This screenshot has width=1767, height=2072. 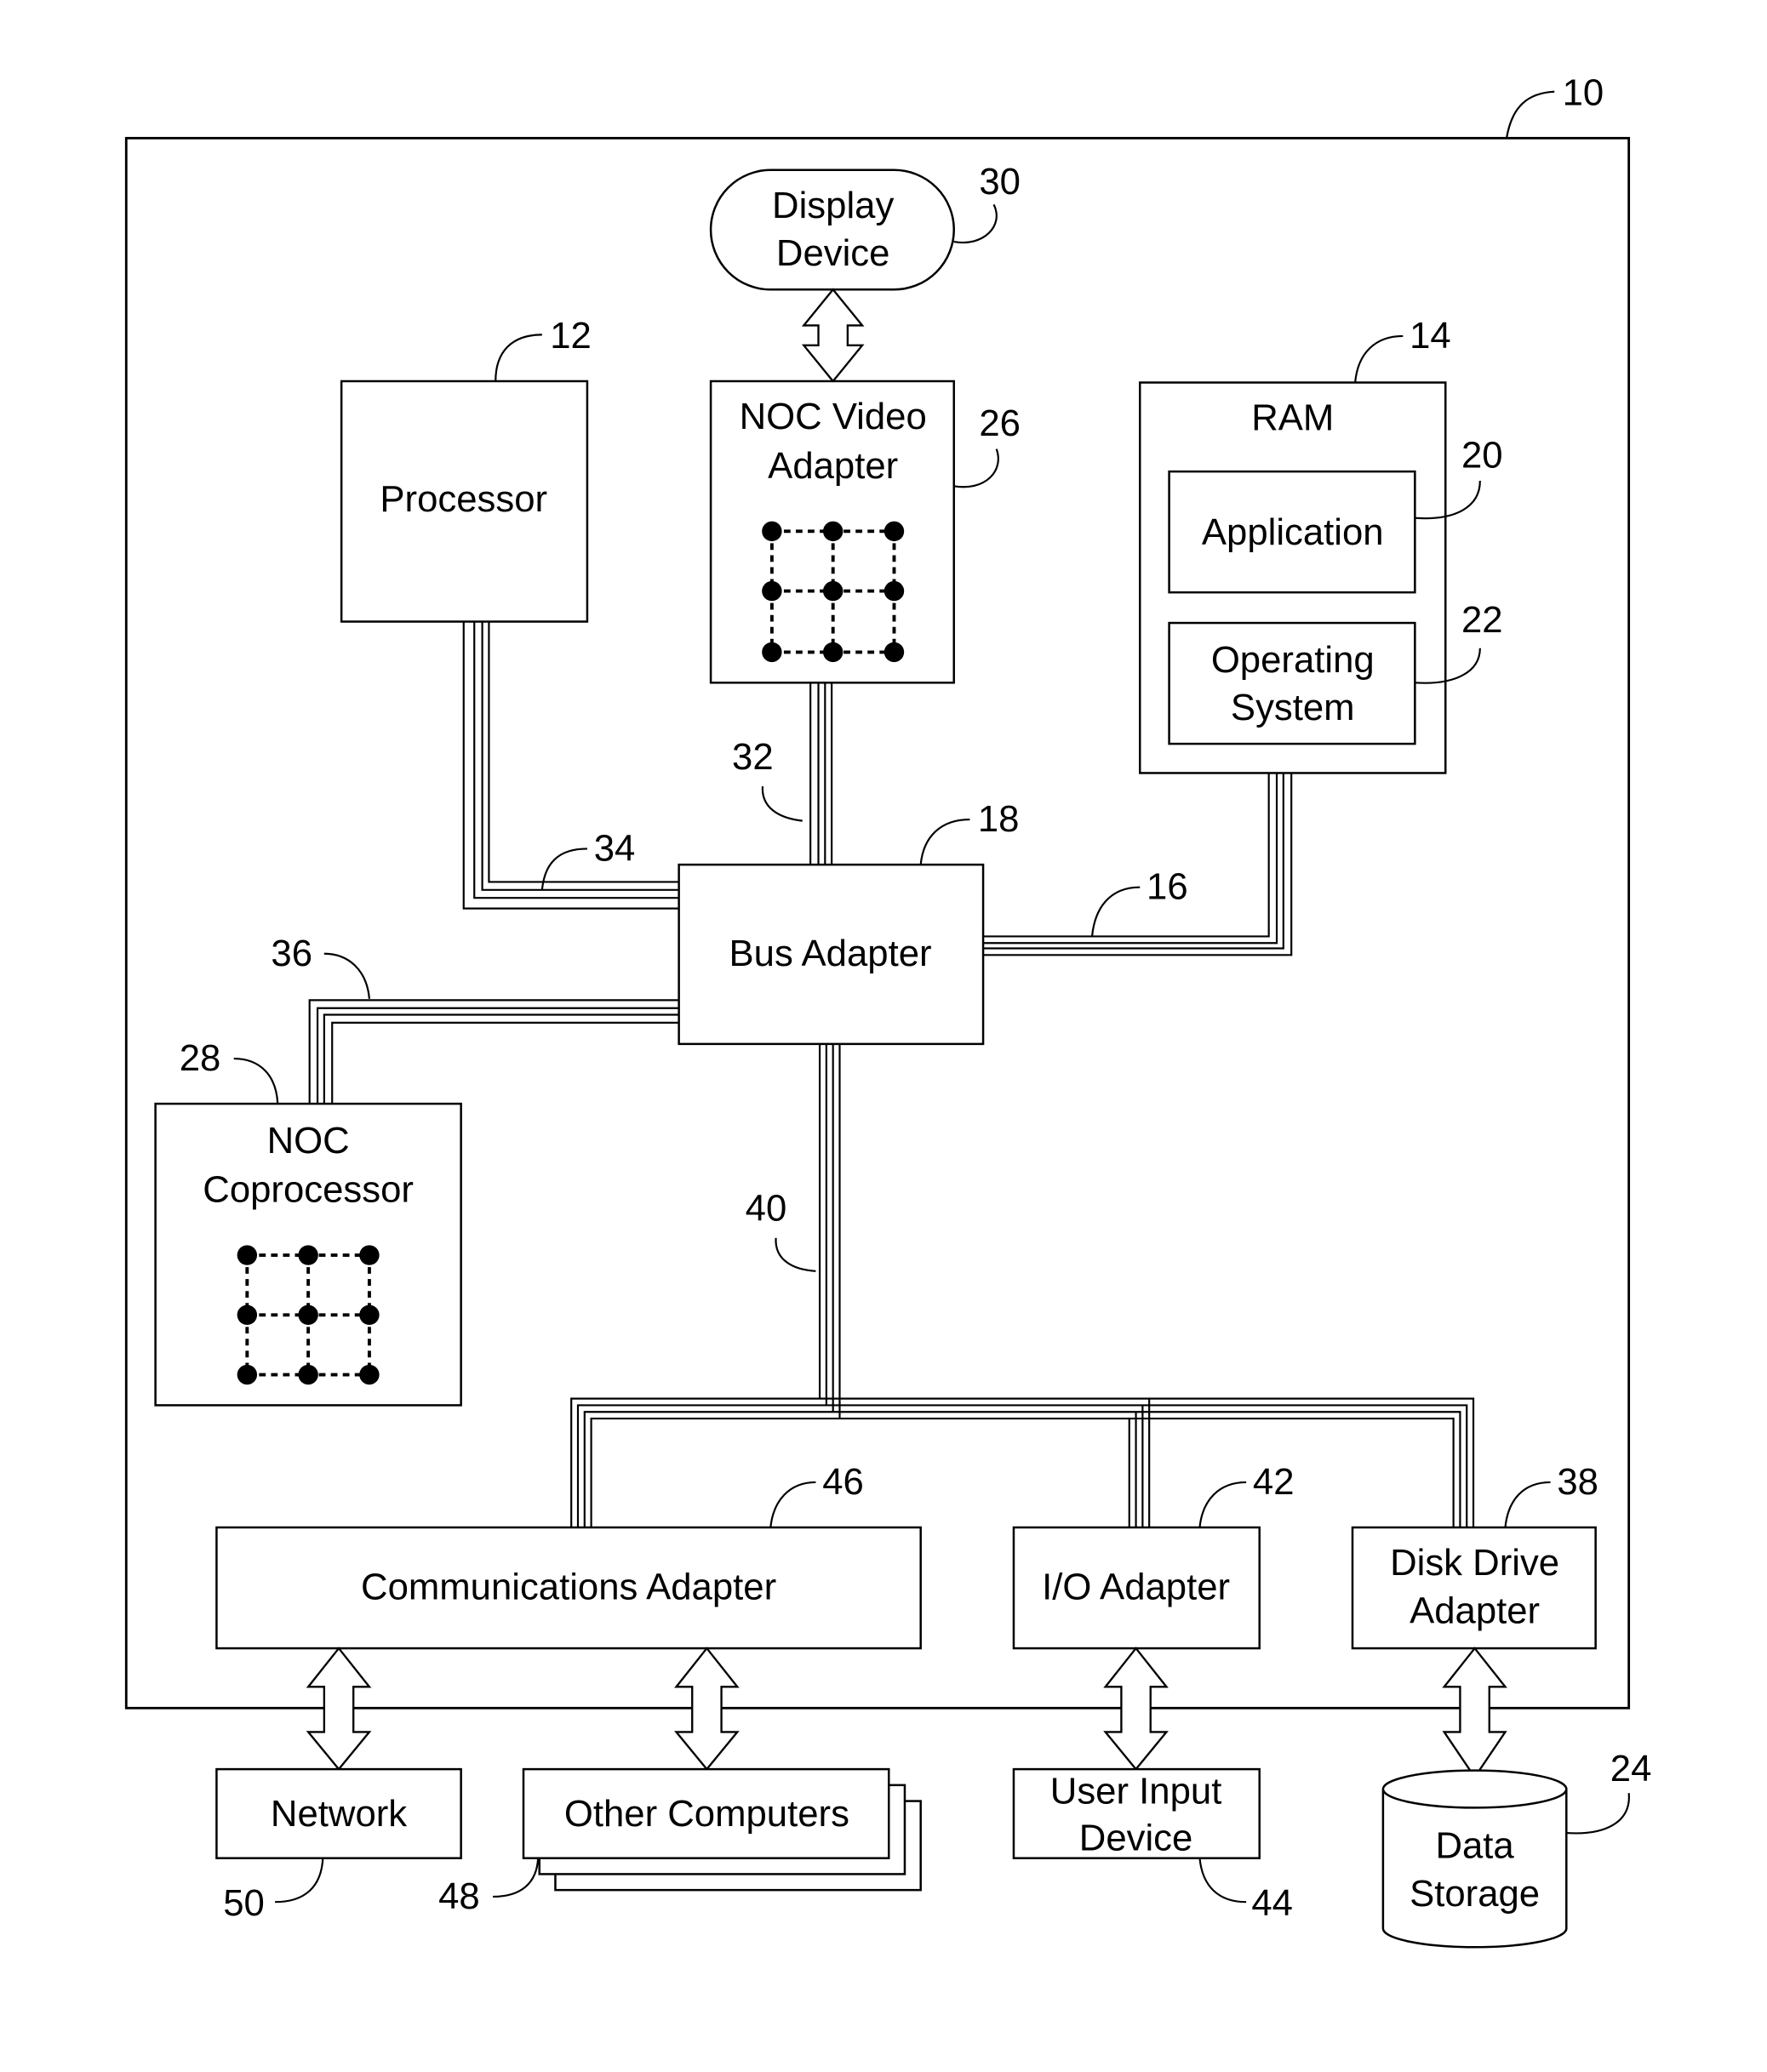 What do you see at coordinates (1475, 1846) in the screenshot?
I see `data-storage-label-1: Data` at bounding box center [1475, 1846].